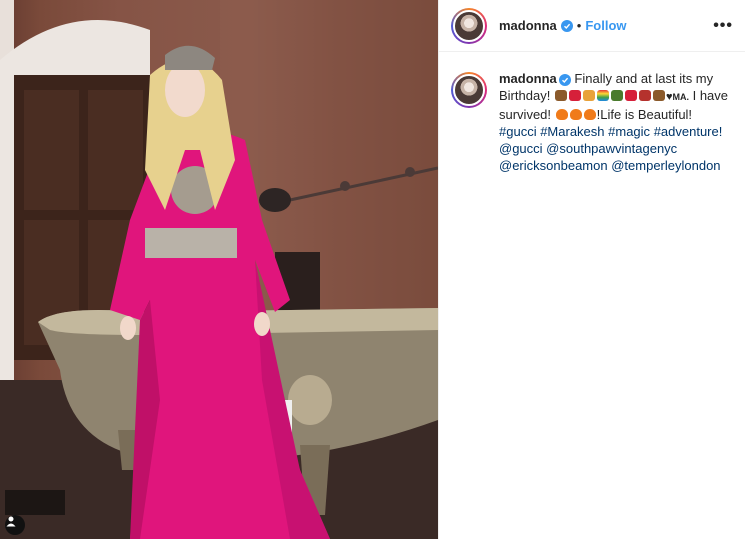  I want to click on emoji-gift-icon, so click(644, 95).